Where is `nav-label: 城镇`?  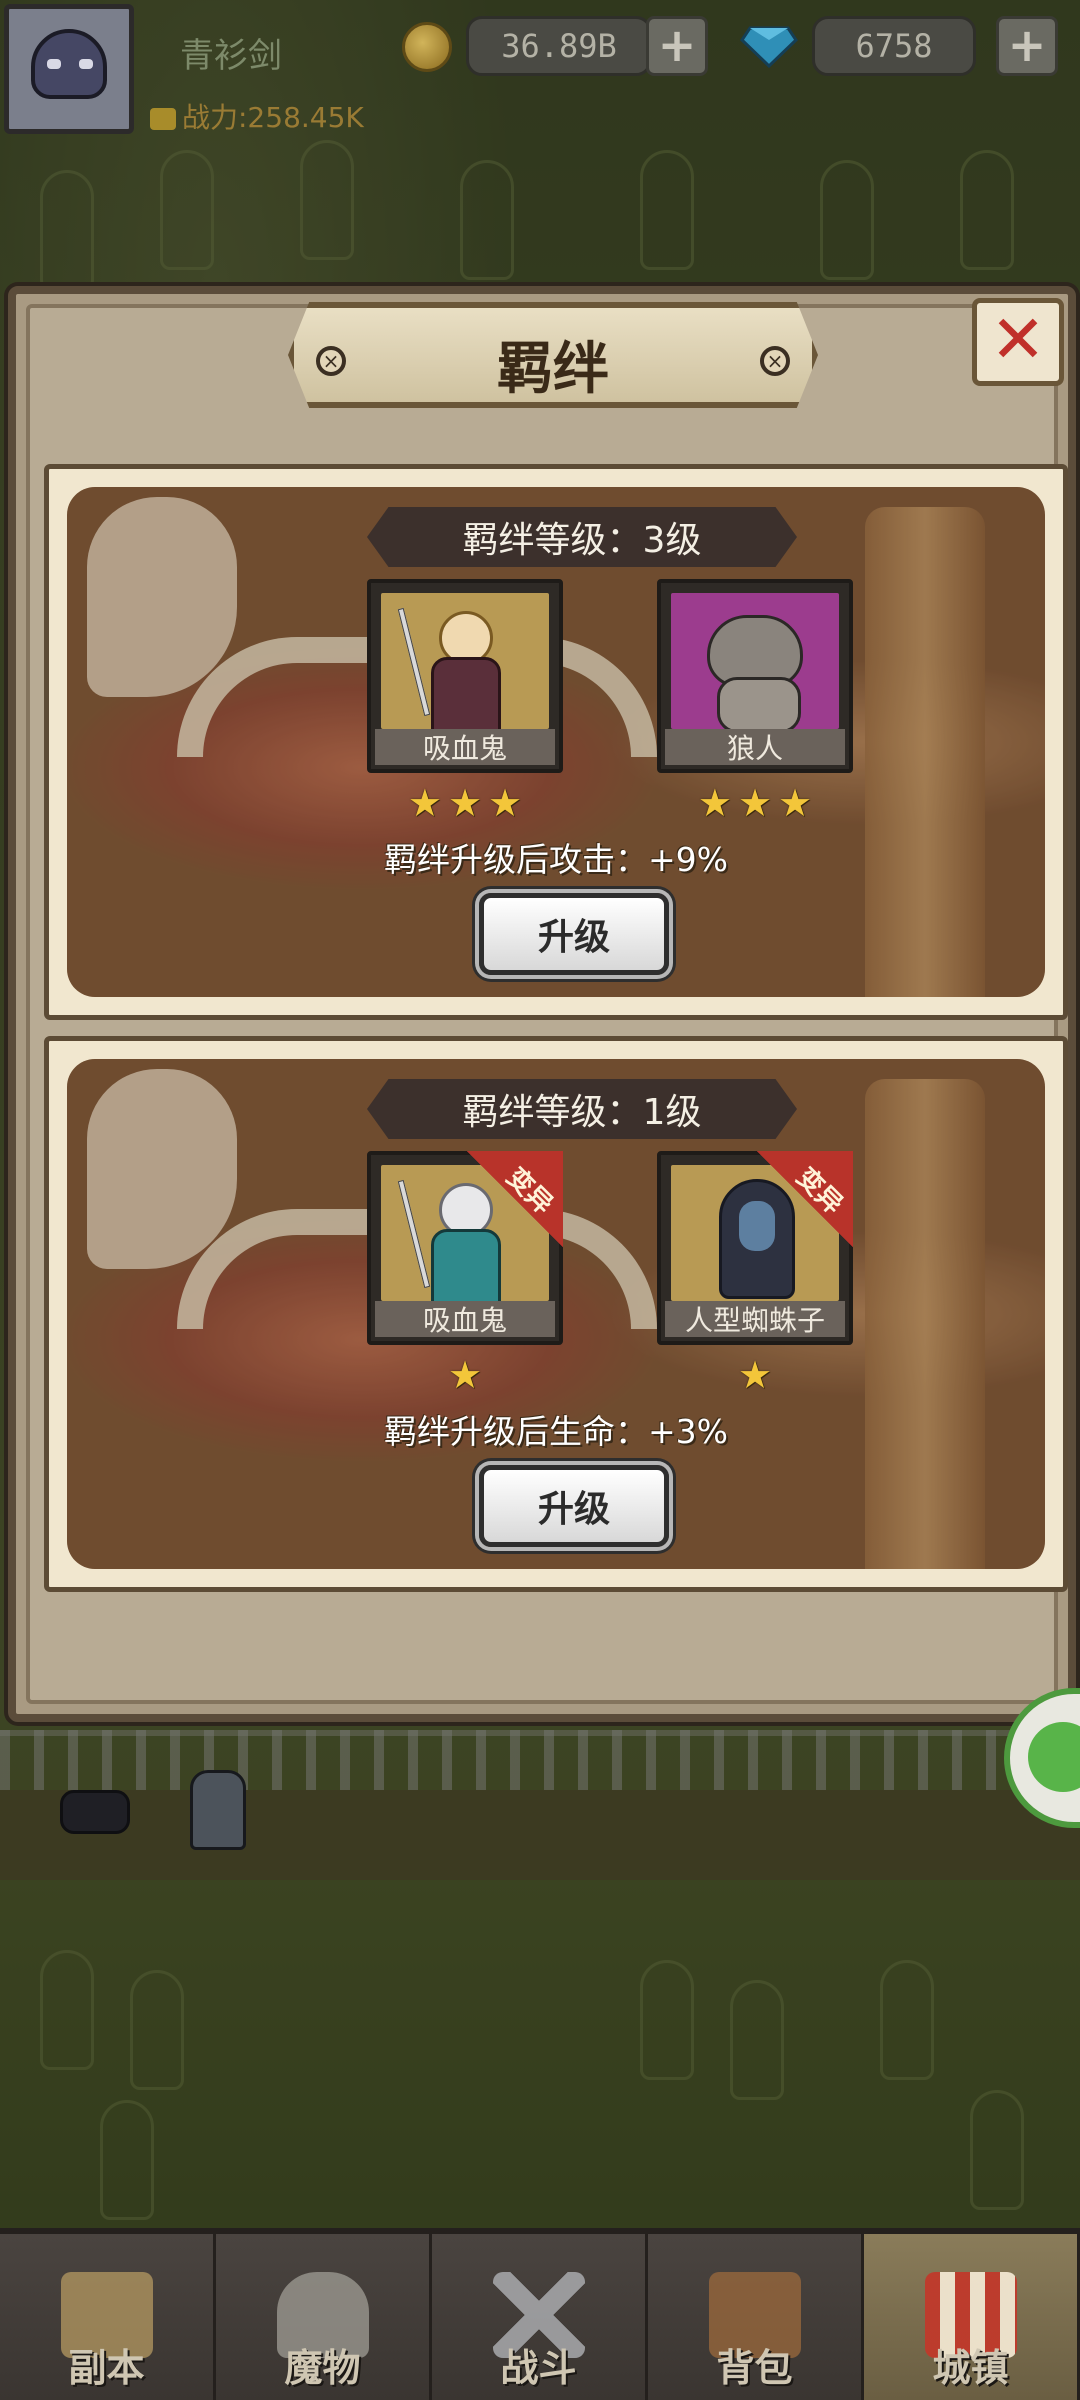
nav-label: 城镇 is located at coordinates (970, 2368).